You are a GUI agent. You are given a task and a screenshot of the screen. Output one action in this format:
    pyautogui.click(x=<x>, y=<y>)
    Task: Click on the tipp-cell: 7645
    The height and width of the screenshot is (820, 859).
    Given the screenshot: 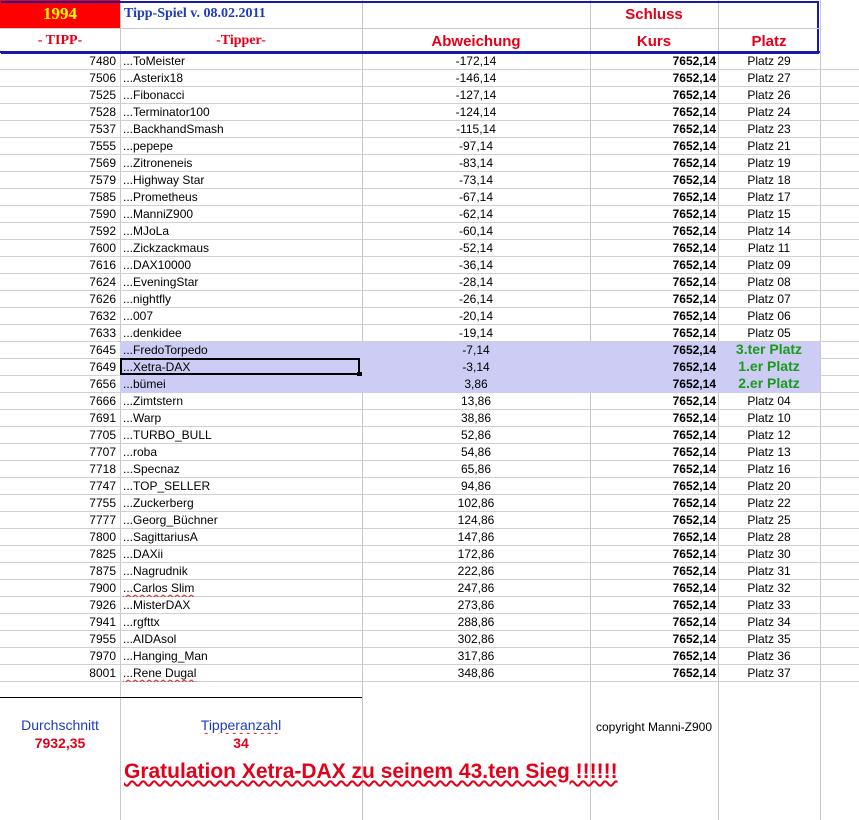 What is the action you would take?
    pyautogui.click(x=58, y=350)
    